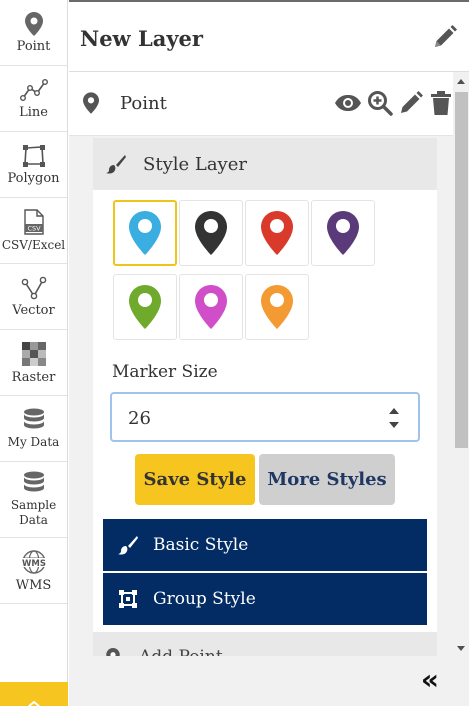 The image size is (469, 706). Describe the element at coordinates (394, 425) in the screenshot. I see `stepper-down-icon` at that location.